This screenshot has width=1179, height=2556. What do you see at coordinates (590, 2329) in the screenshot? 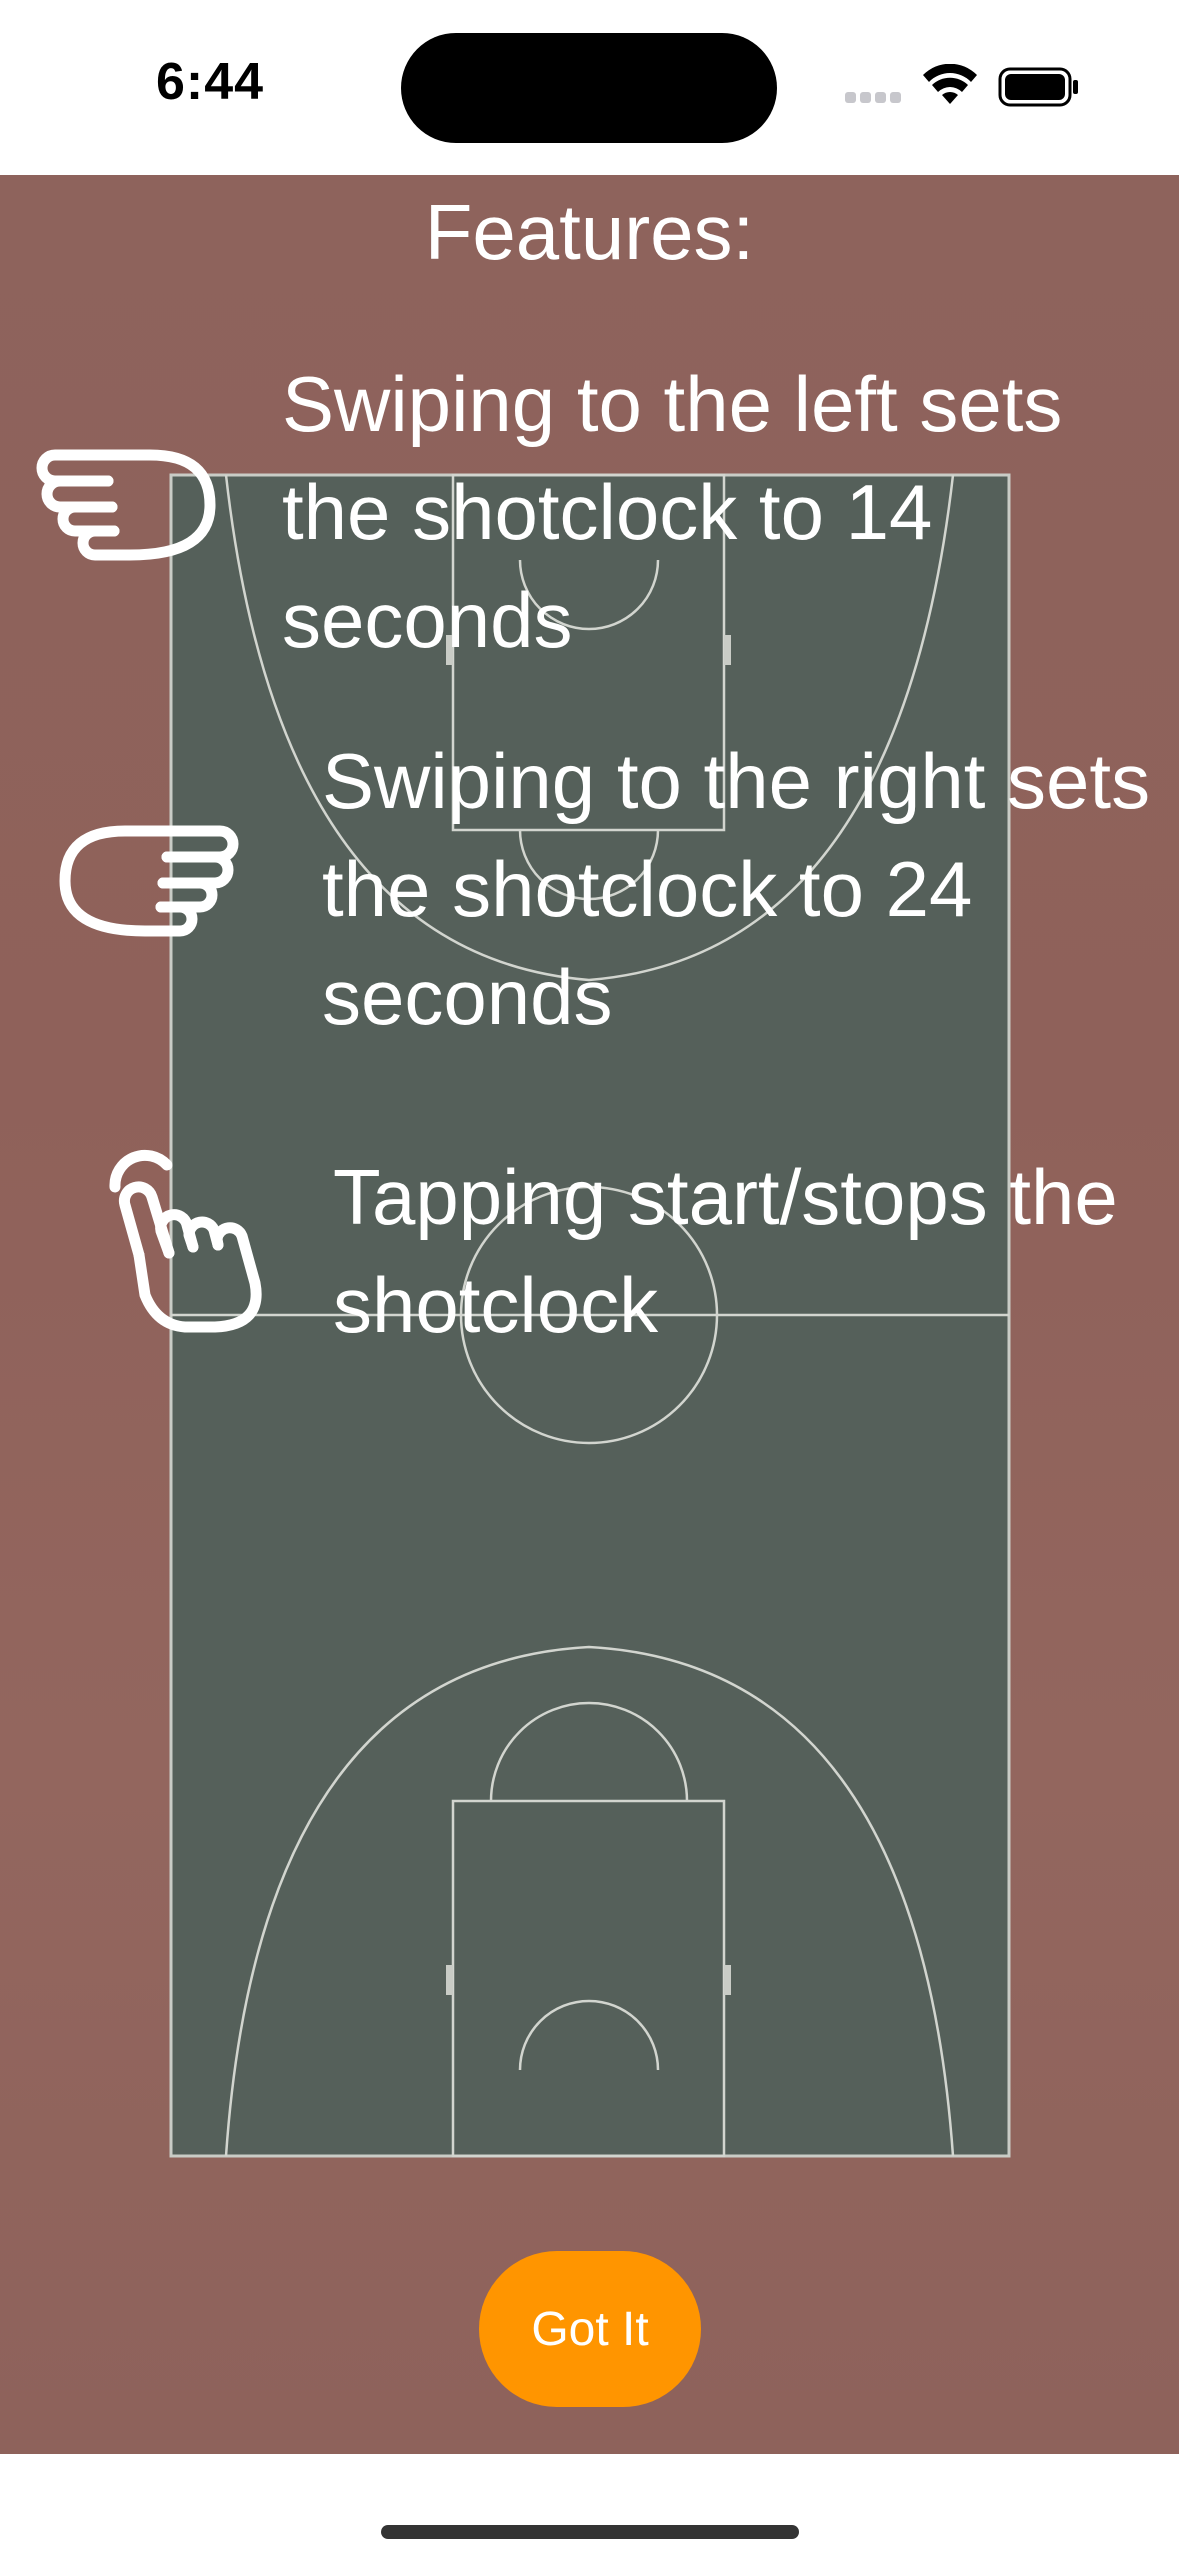
I see `got-it-button: Got It` at bounding box center [590, 2329].